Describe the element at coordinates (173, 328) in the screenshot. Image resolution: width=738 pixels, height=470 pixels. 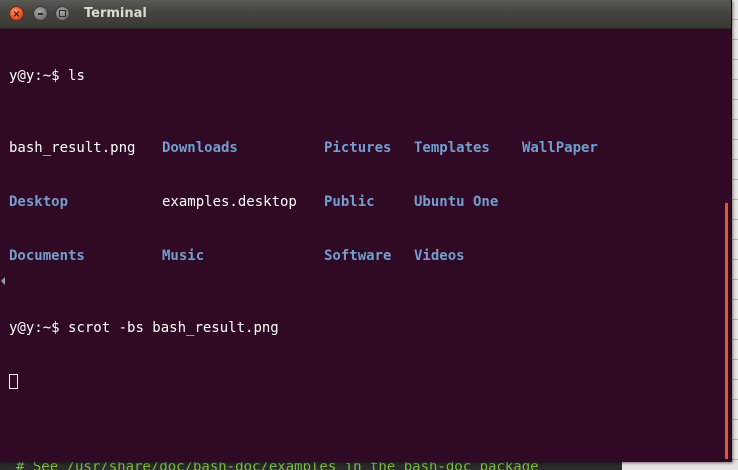
I see `command-text: scrot -bs bash_result.png` at that location.